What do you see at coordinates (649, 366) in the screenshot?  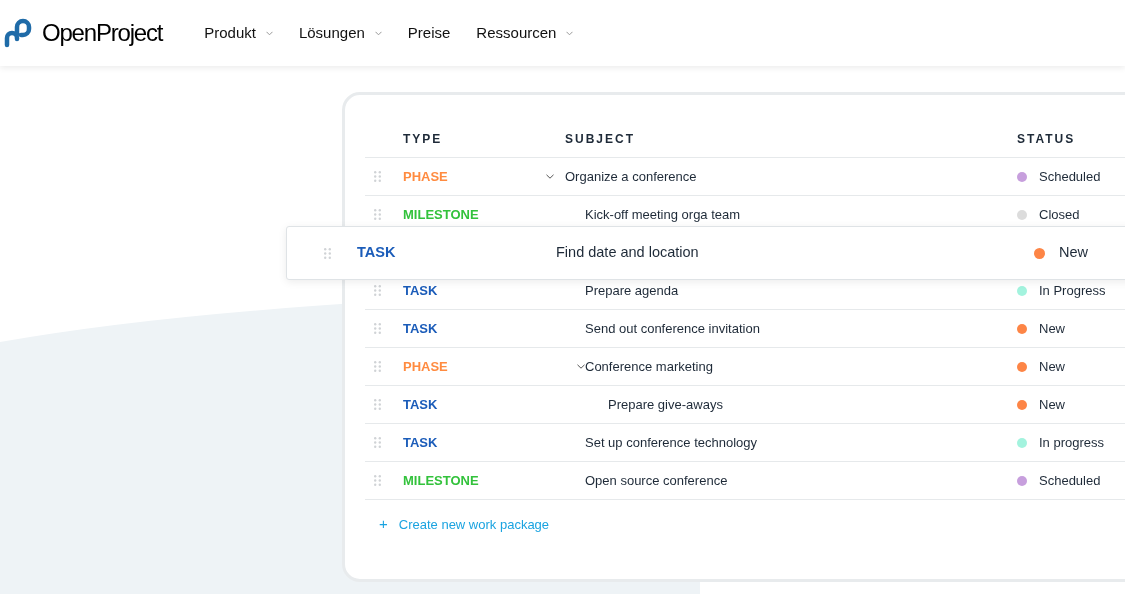 I see `subject-text: Conference marketing` at bounding box center [649, 366].